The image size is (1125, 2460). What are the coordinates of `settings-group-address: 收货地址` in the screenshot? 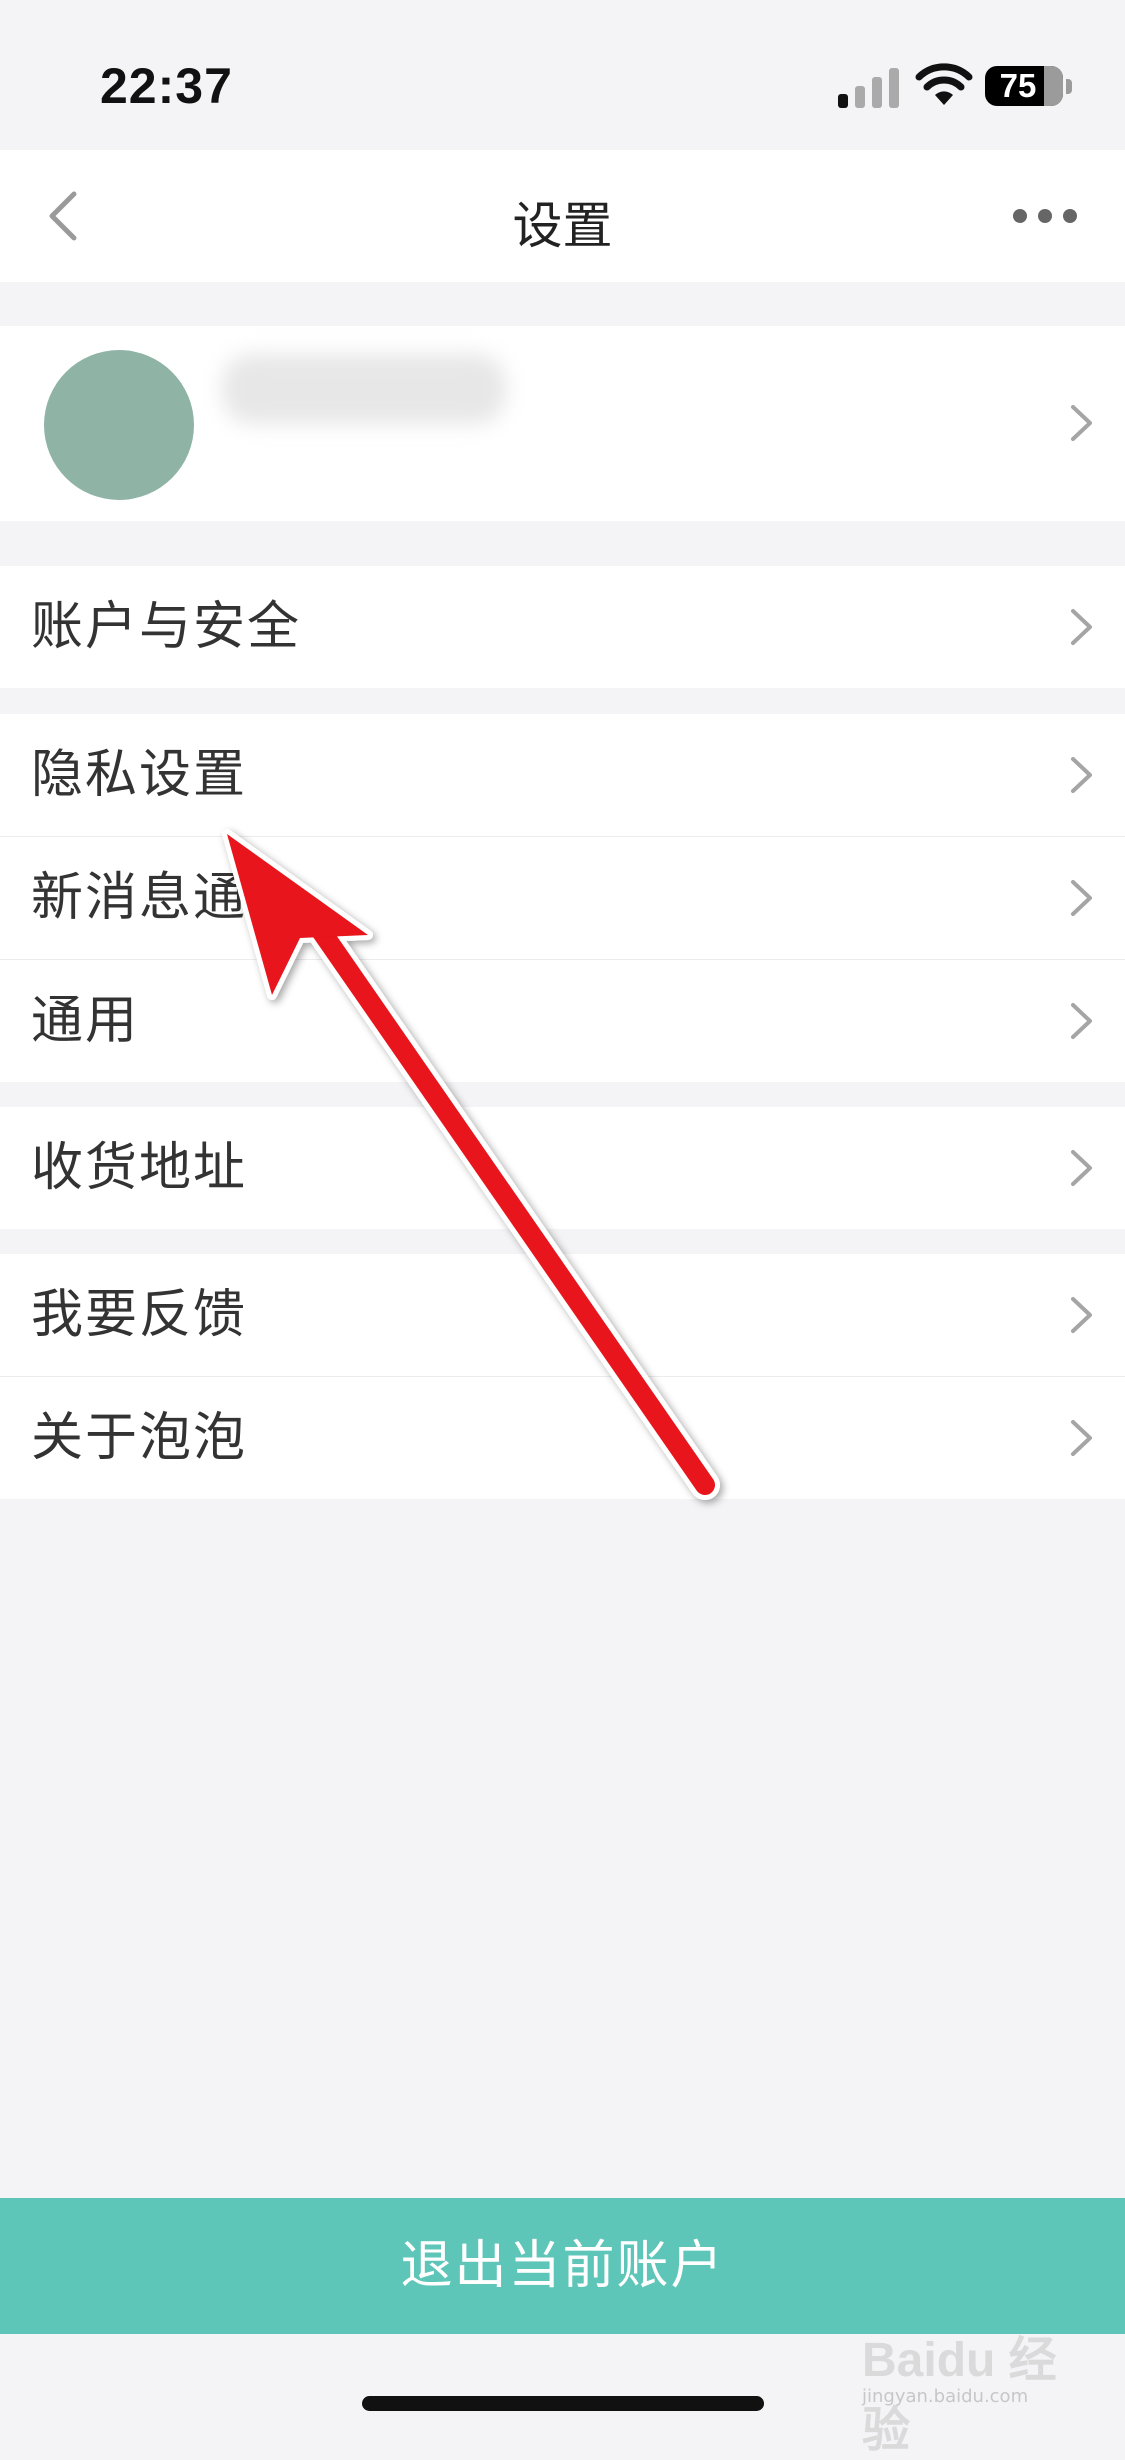 It's located at (562, 1168).